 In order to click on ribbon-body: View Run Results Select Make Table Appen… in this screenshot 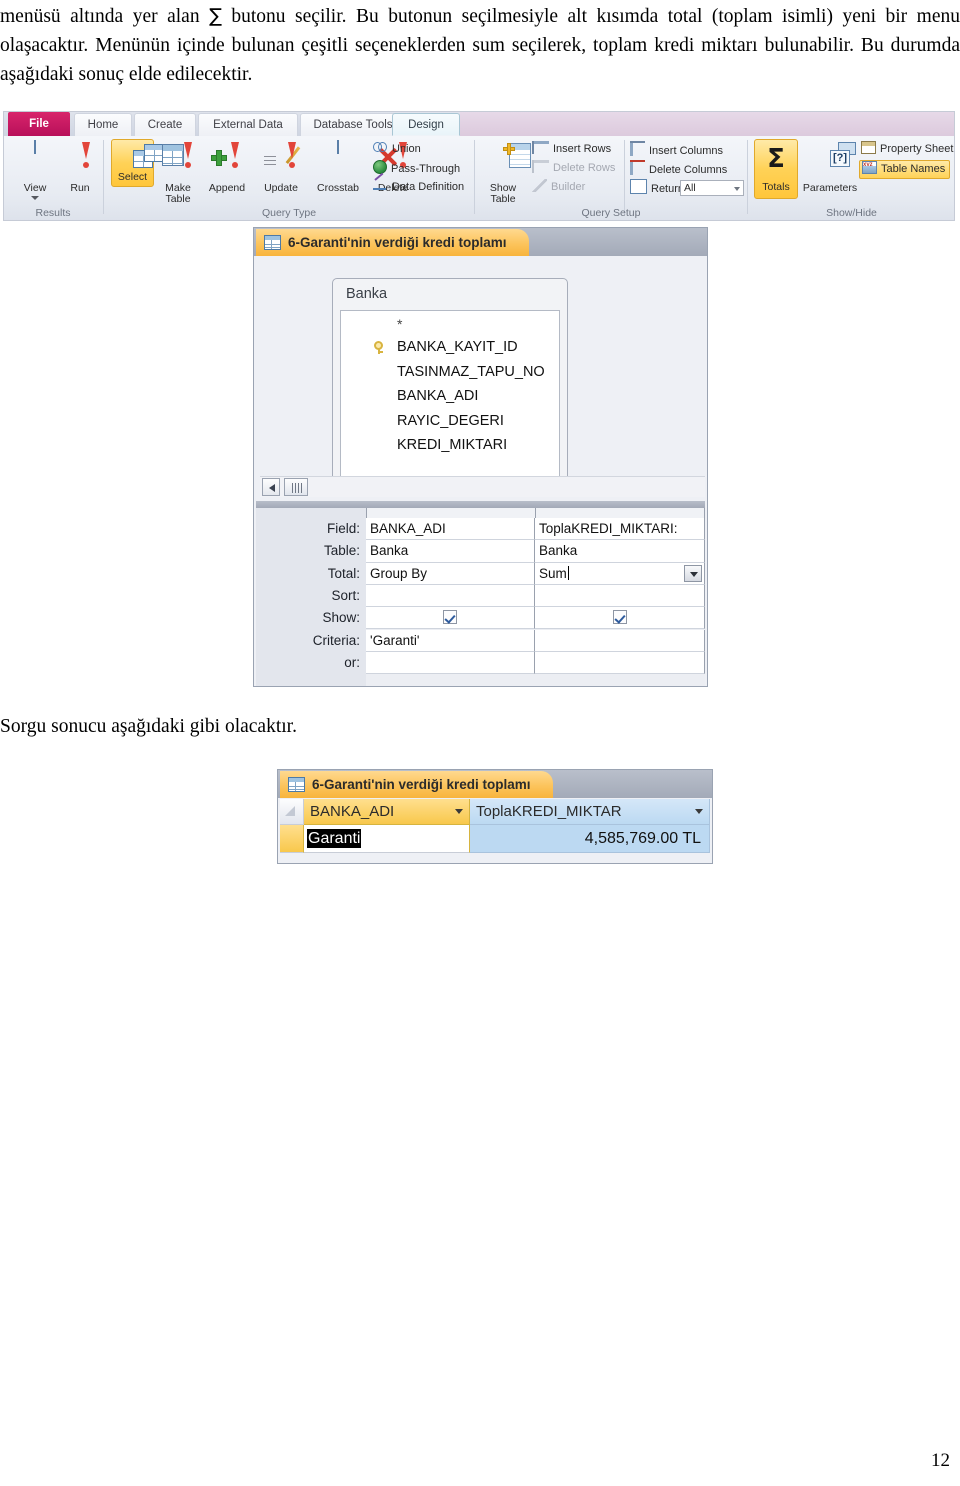, I will do `click(479, 178)`.